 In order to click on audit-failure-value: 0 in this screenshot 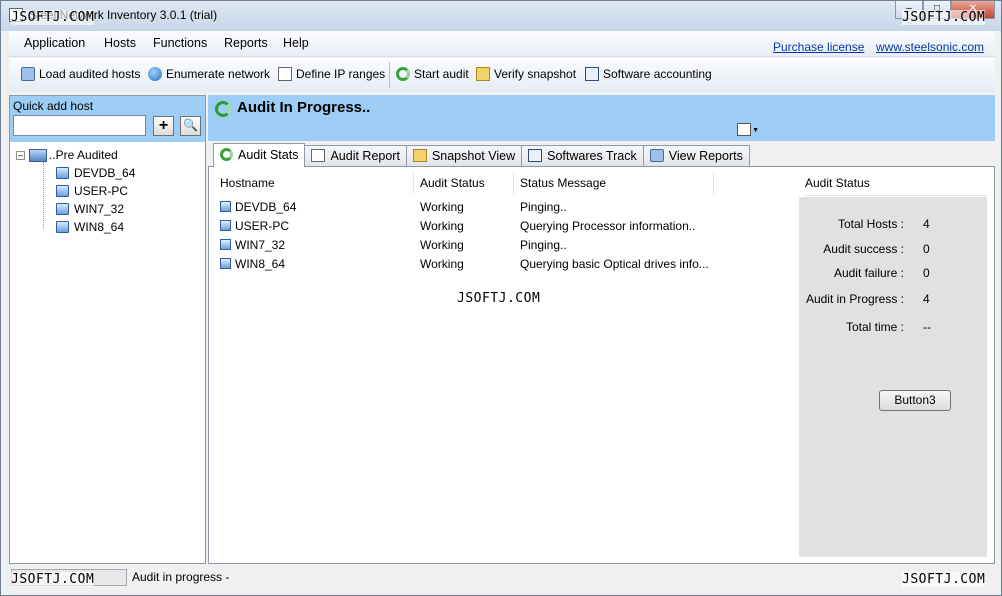, I will do `click(926, 273)`.